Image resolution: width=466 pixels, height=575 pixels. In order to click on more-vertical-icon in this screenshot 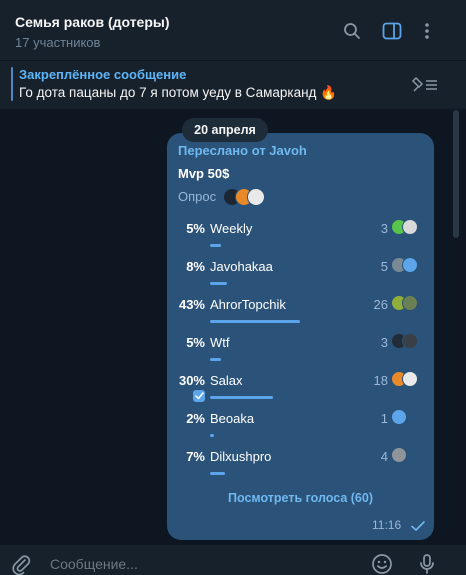, I will do `click(427, 31)`.